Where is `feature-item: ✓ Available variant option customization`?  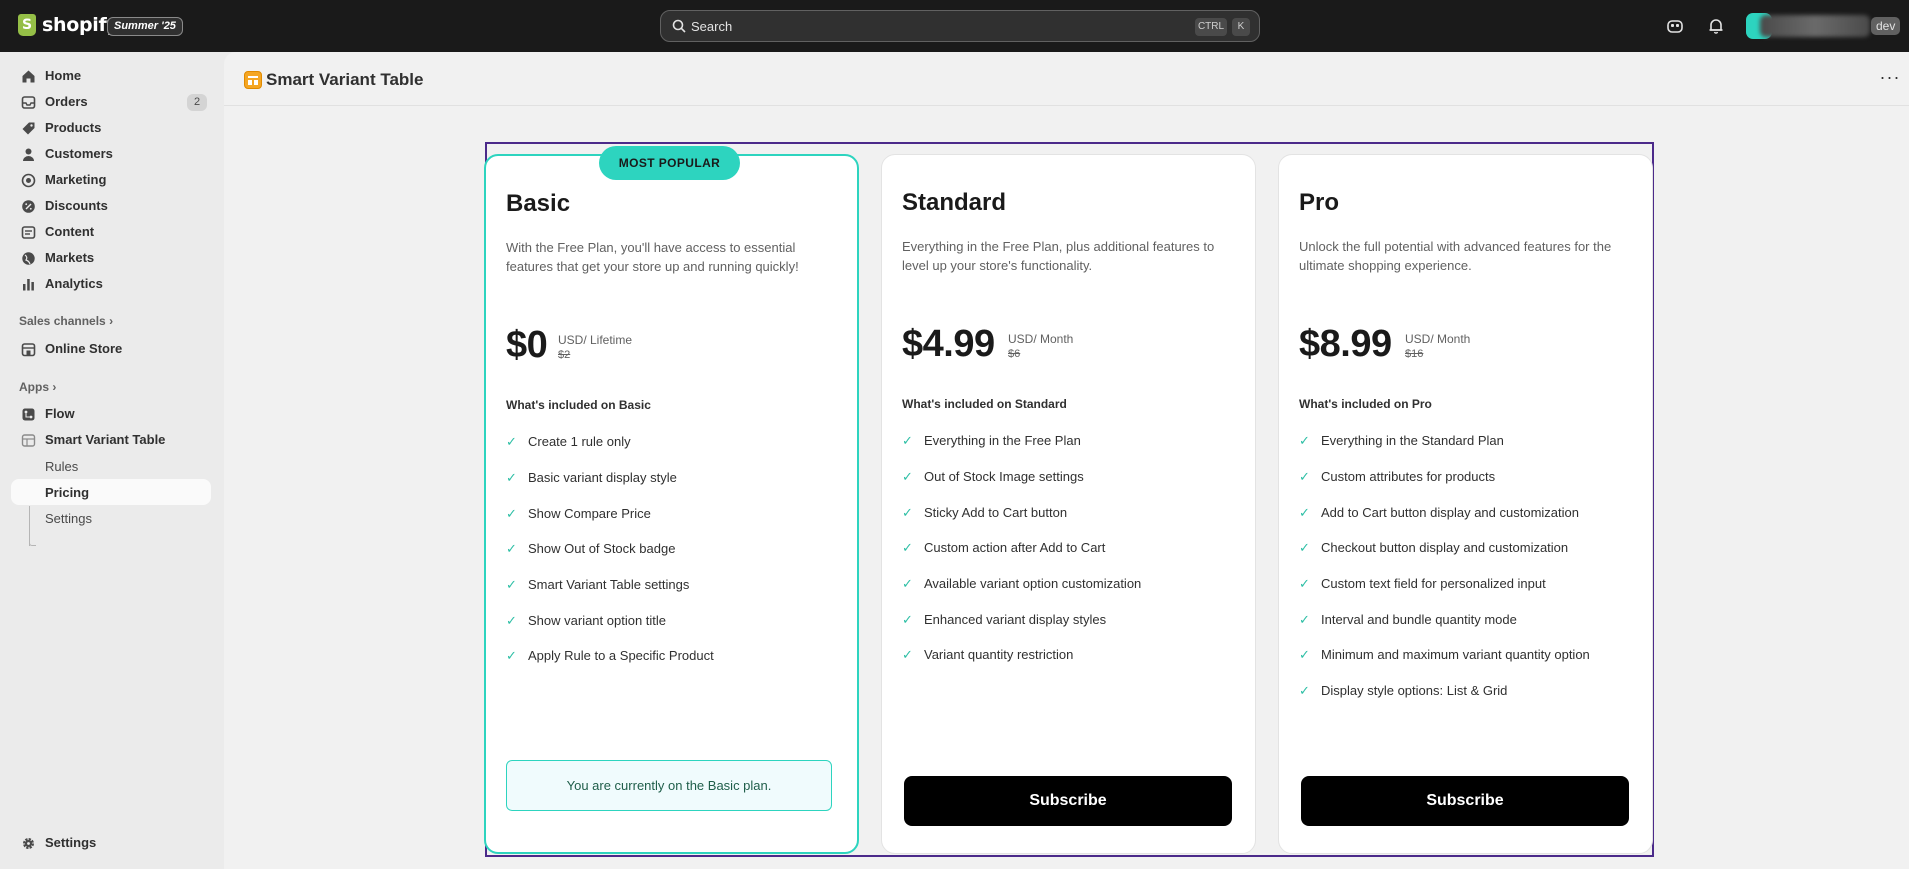
feature-item: ✓ Available variant option customization is located at coordinates (1022, 583).